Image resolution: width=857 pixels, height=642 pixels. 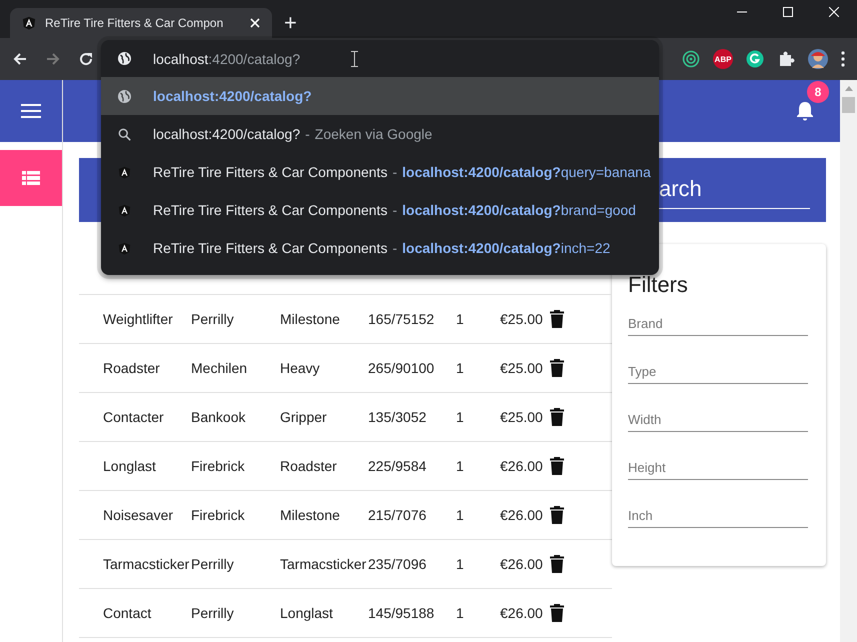 I want to click on table-cell-text: 145/95188, so click(x=402, y=613).